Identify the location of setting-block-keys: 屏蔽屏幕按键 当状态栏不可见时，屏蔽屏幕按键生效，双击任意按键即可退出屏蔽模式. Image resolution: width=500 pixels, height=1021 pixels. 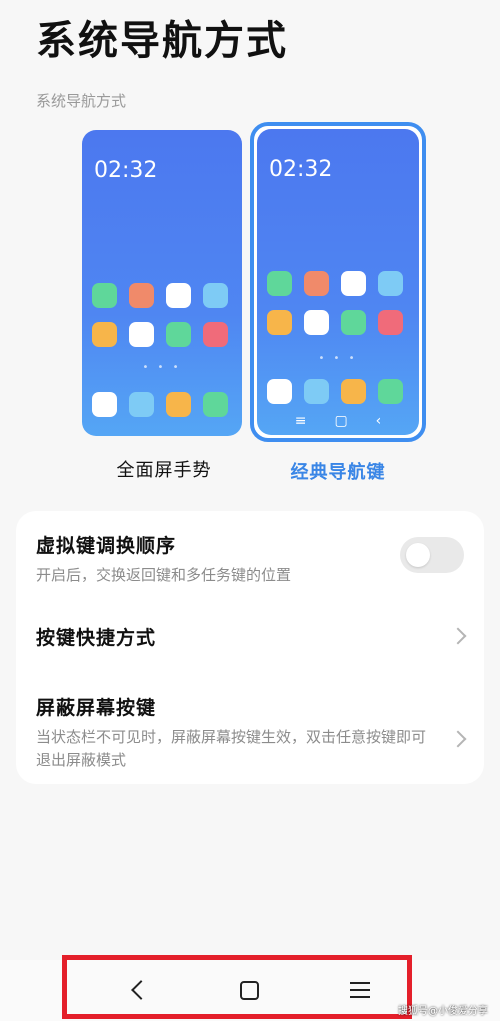
(251, 732).